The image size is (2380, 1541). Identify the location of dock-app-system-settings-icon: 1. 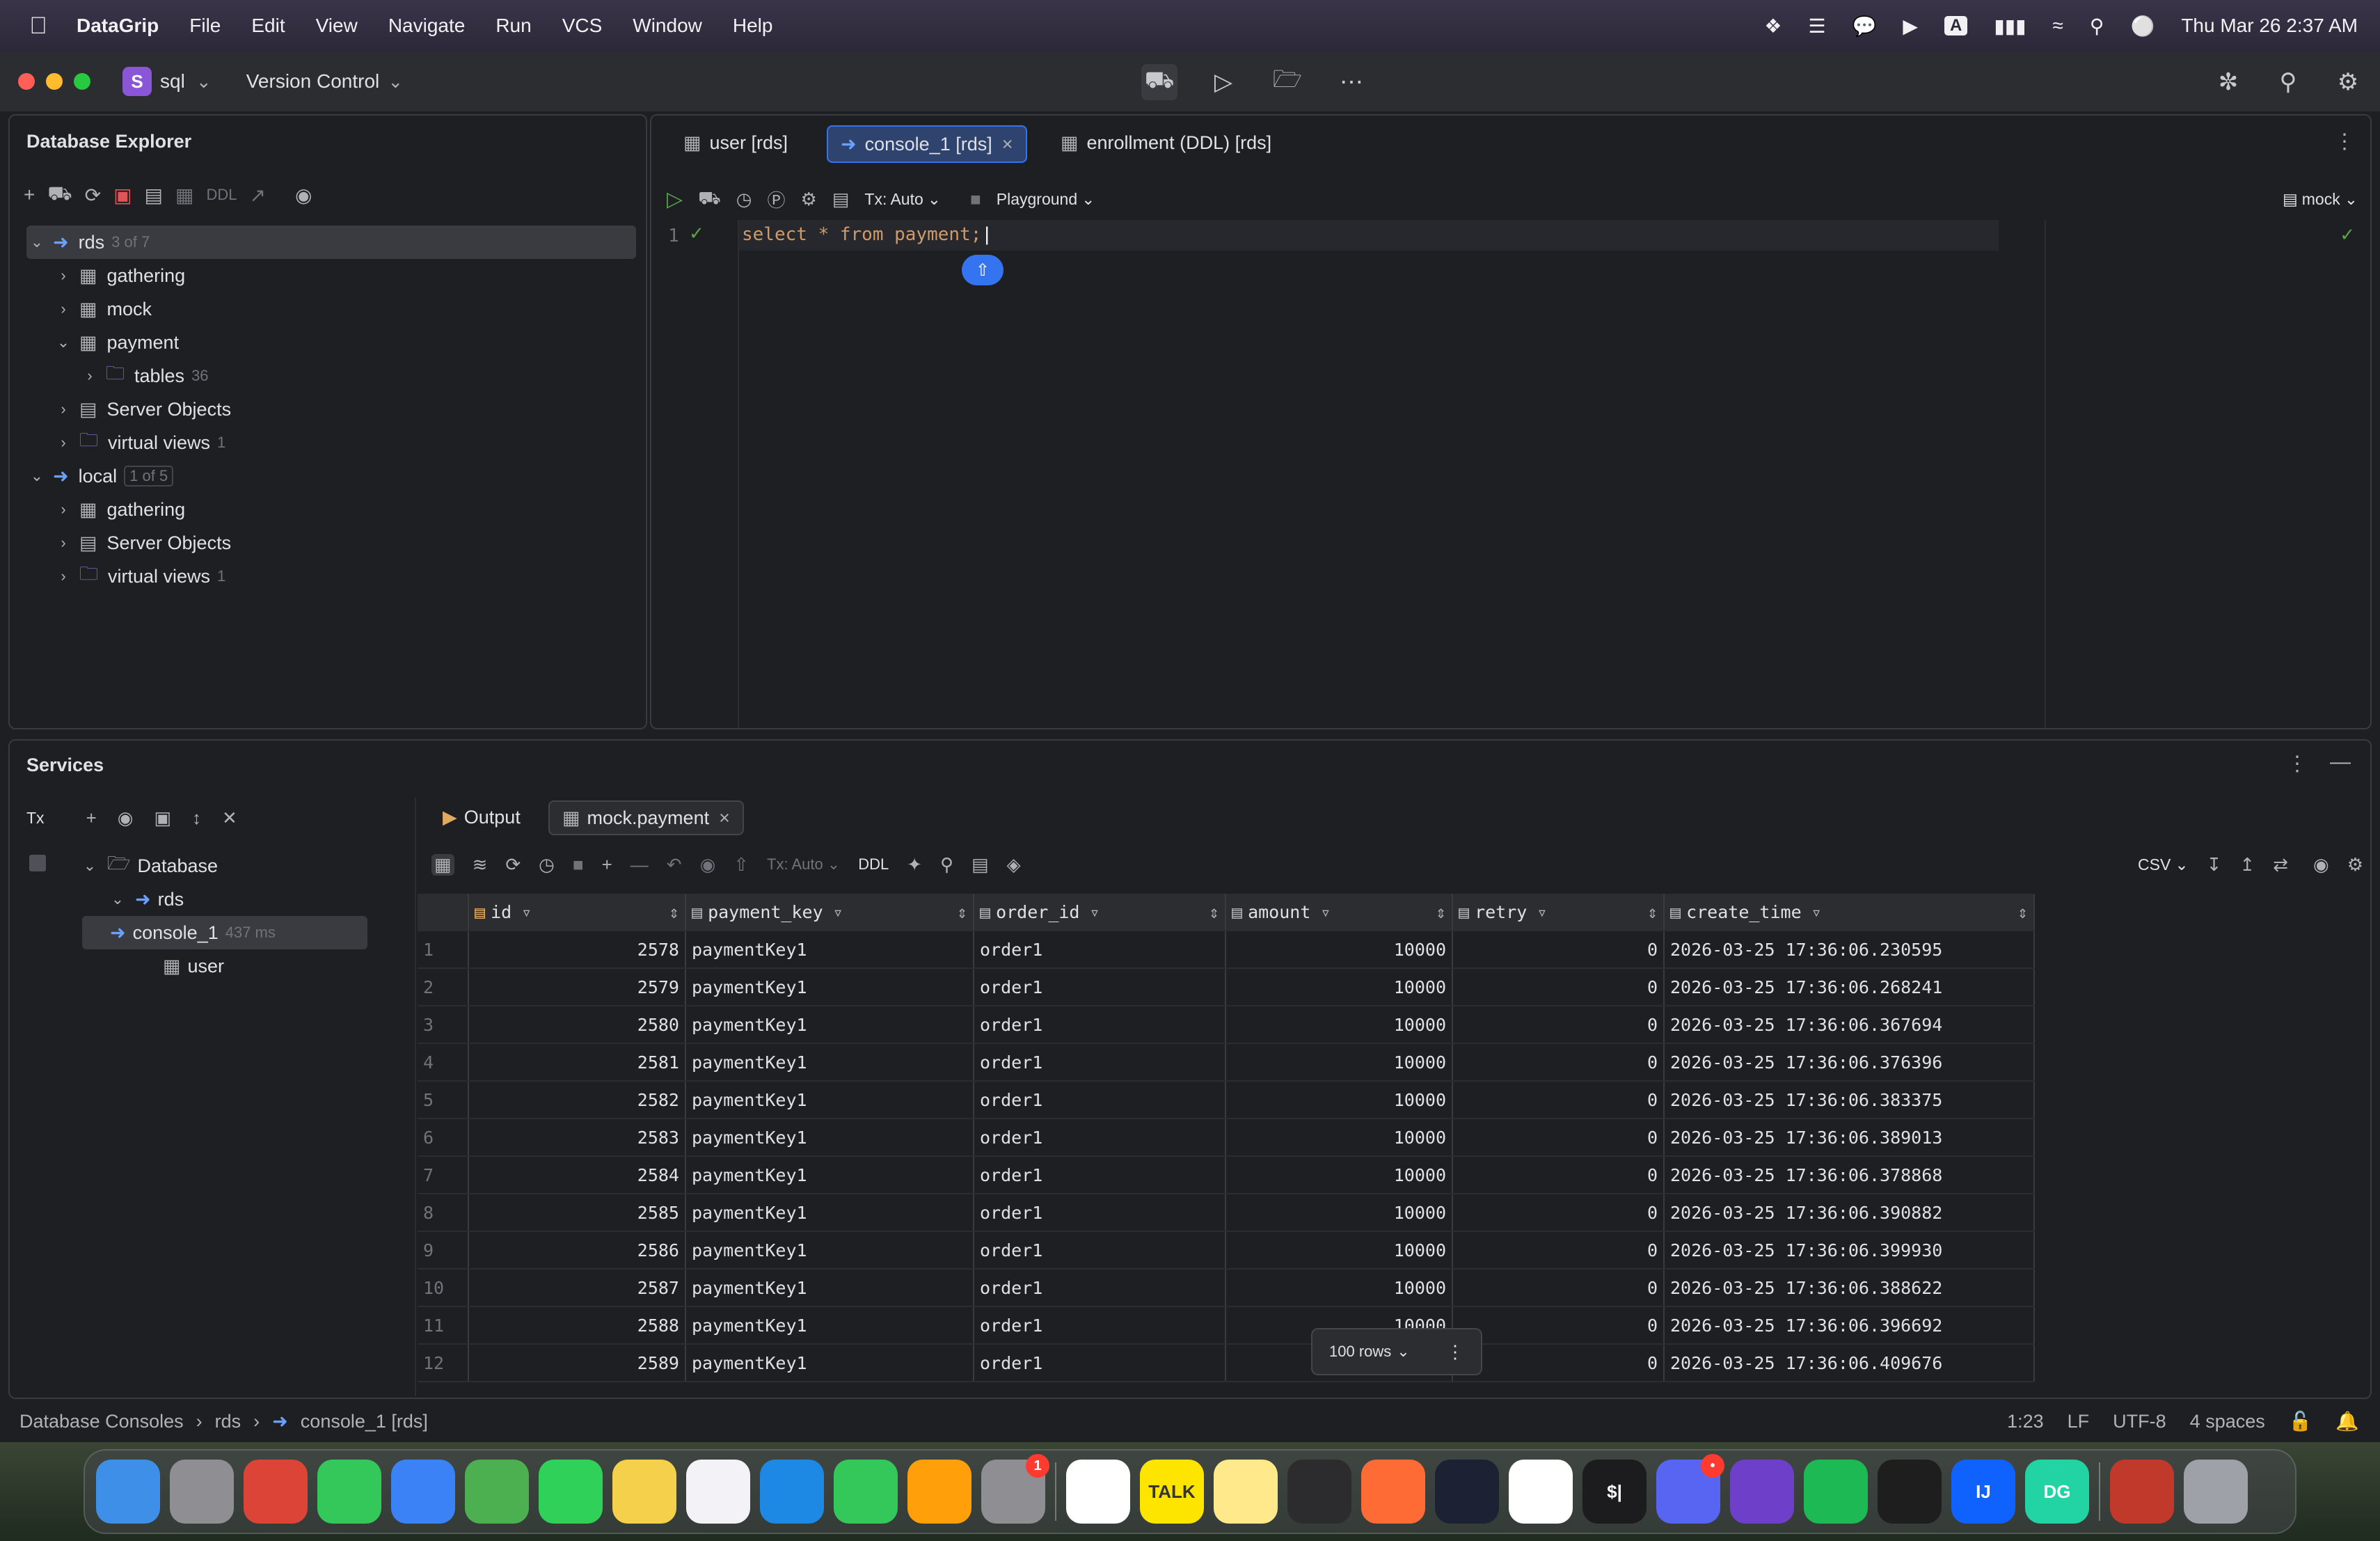
(1015, 1489).